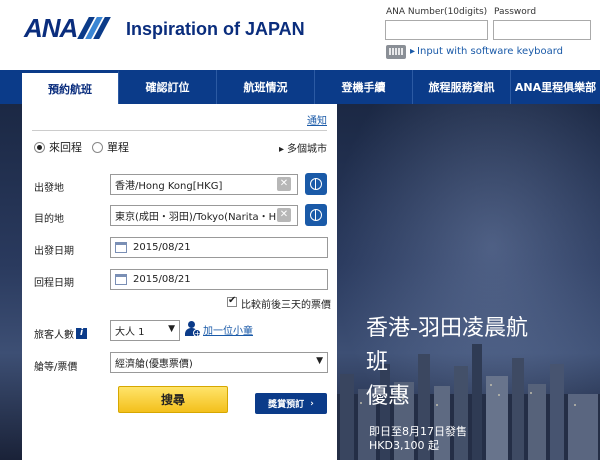  Describe the element at coordinates (162, 247) in the screenshot. I see `depart-date-value: 2015/08/21` at that location.